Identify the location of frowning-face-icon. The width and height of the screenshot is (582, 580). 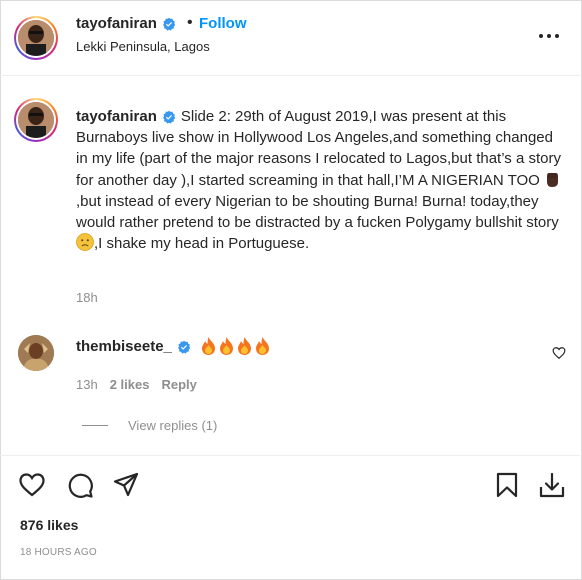
(85, 242).